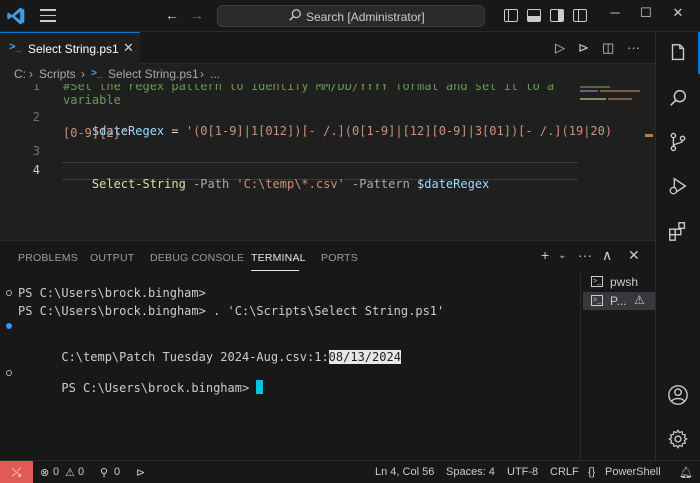 The width and height of the screenshot is (700, 483). Describe the element at coordinates (327, 48) in the screenshot. I see `editor-tab-bar: >_ Select String.ps1 ✕ ▷ ⊳ ◫ ···` at that location.